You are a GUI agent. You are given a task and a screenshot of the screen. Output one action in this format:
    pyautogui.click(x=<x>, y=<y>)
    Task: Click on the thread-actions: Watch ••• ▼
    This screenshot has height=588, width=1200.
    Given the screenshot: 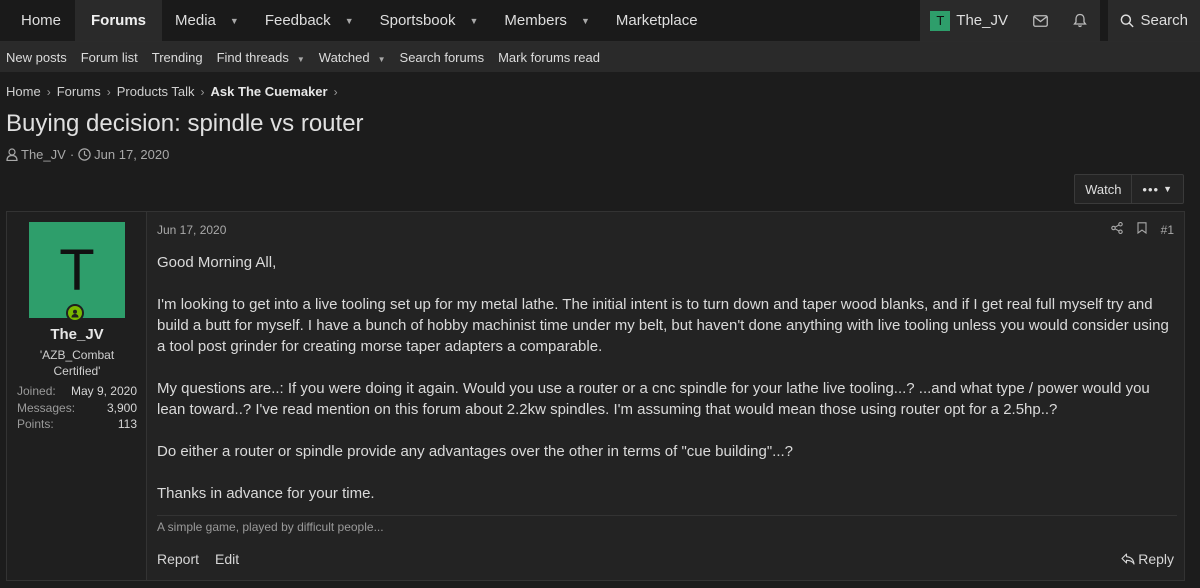 What is the action you would take?
    pyautogui.click(x=1129, y=189)
    